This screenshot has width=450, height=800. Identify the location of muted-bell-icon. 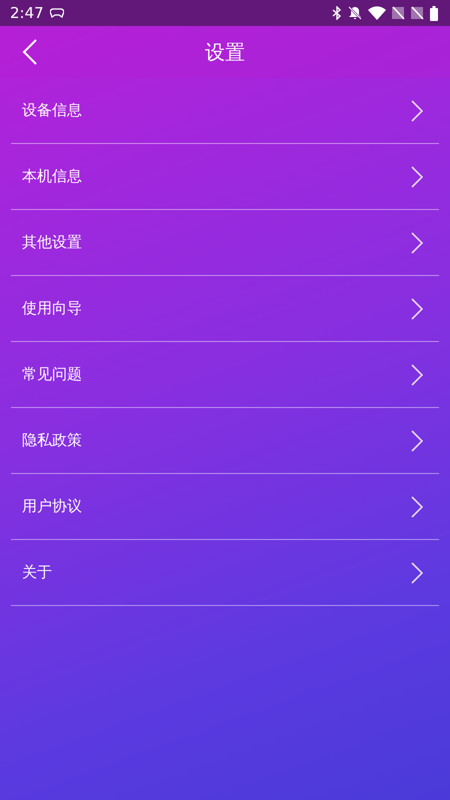
(355, 13).